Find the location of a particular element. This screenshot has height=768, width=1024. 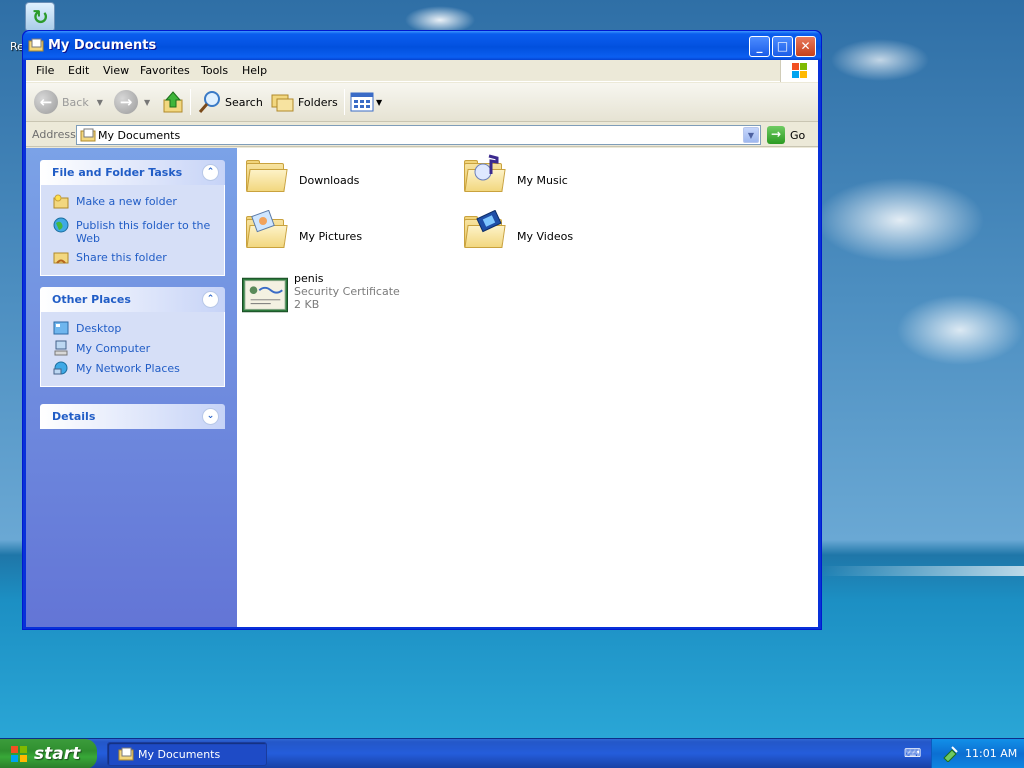

close-button: ✕ is located at coordinates (805, 46).